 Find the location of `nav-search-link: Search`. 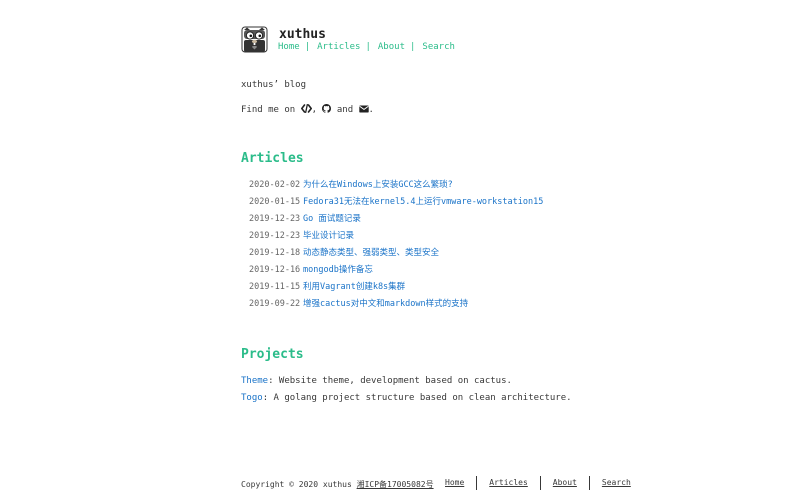

nav-search-link: Search is located at coordinates (438, 47).